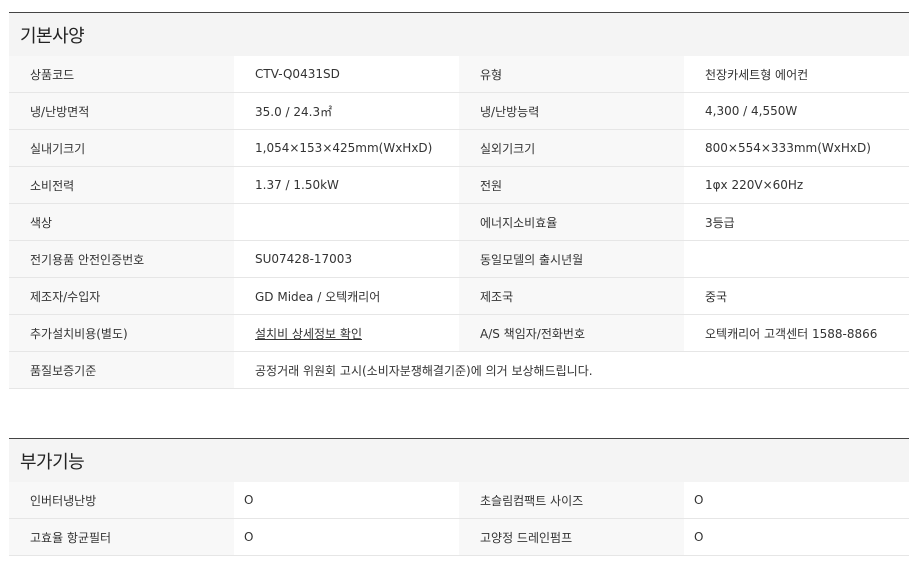 This screenshot has width=918, height=581. Describe the element at coordinates (346, 111) in the screenshot. I see `spec-value: 35.0 / 24.3㎡` at that location.